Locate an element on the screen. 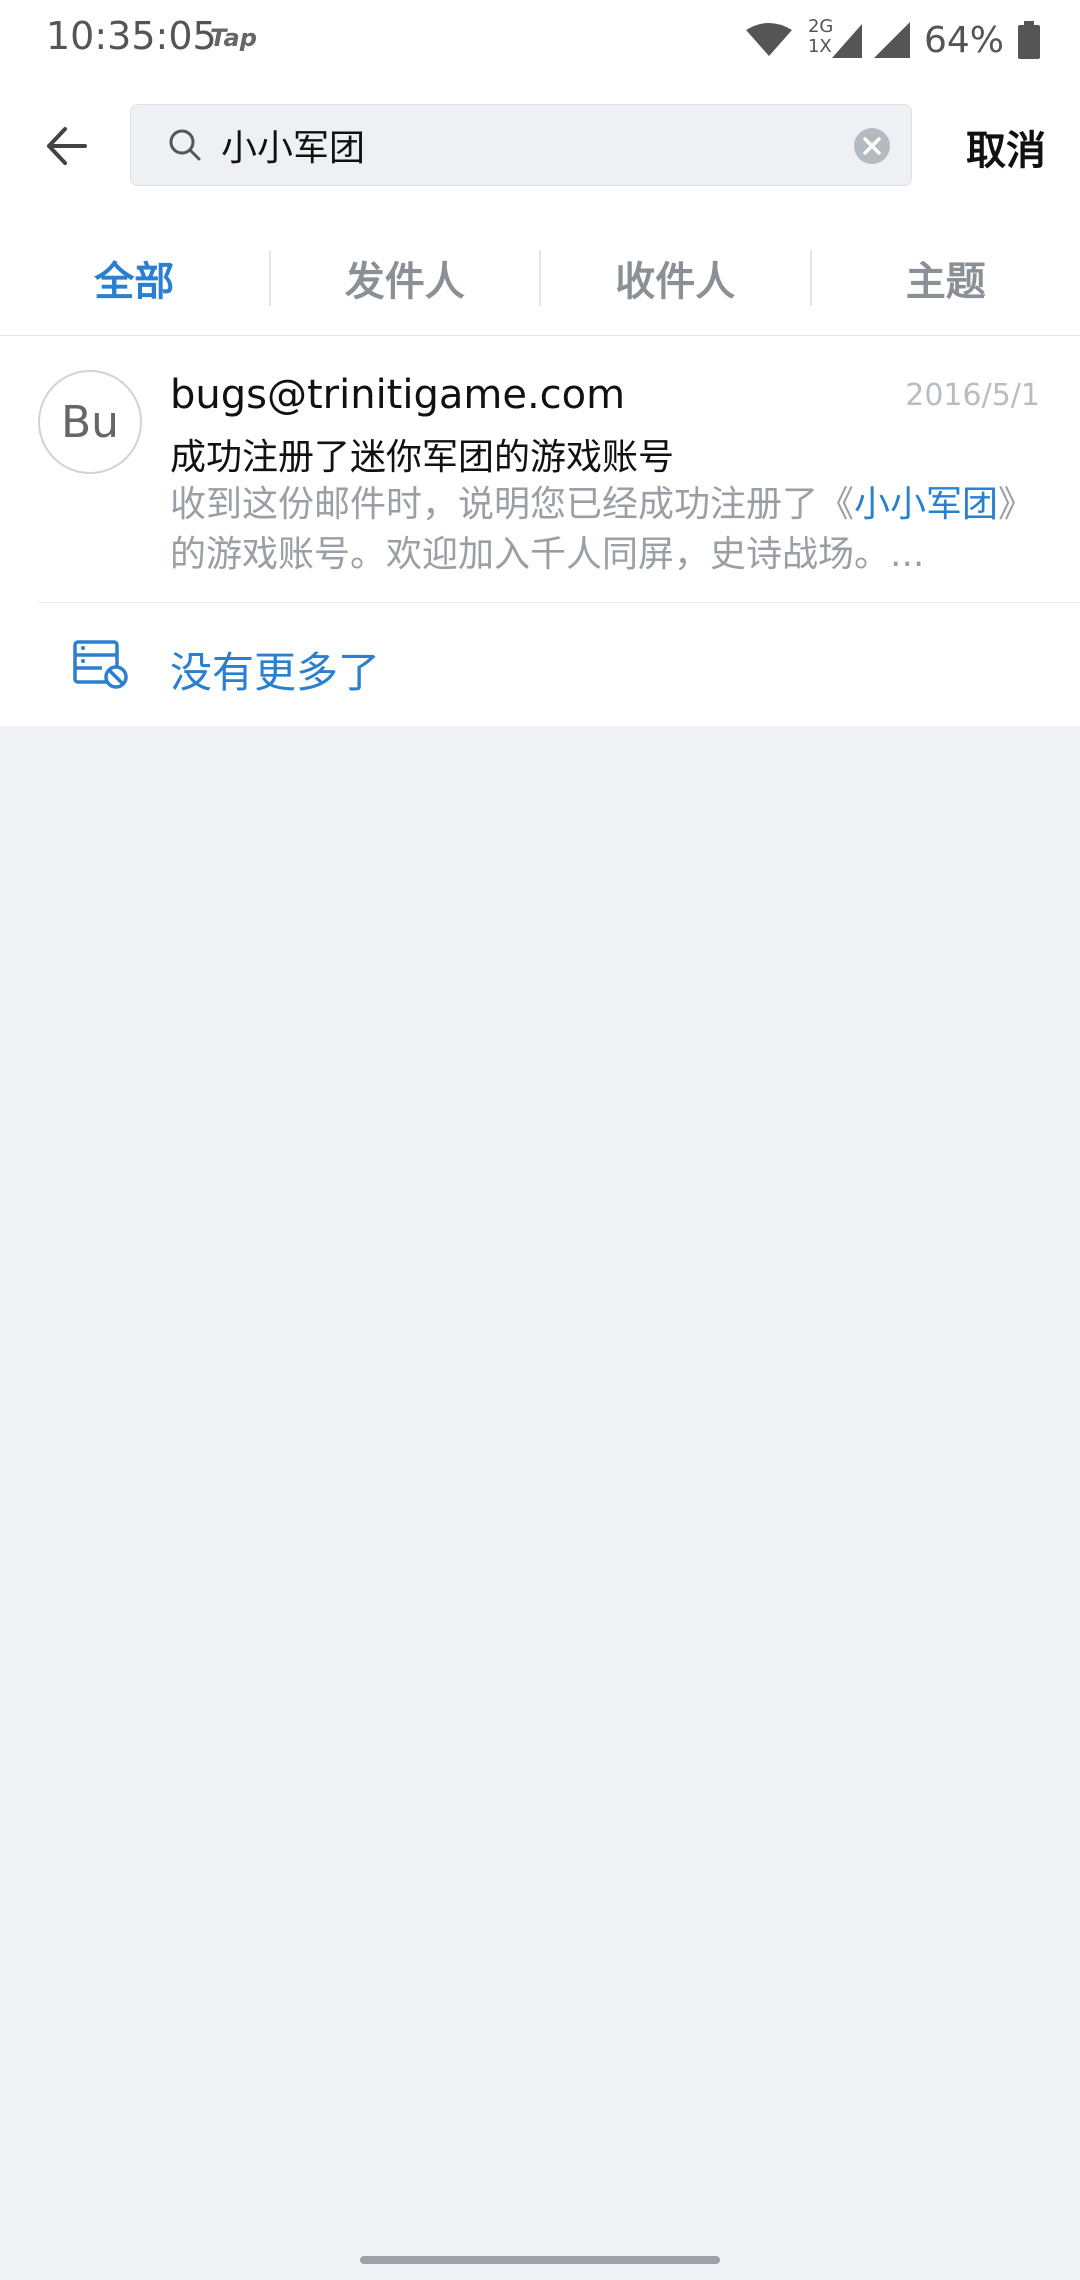  tab-recipient: 收件人 is located at coordinates (675, 277).